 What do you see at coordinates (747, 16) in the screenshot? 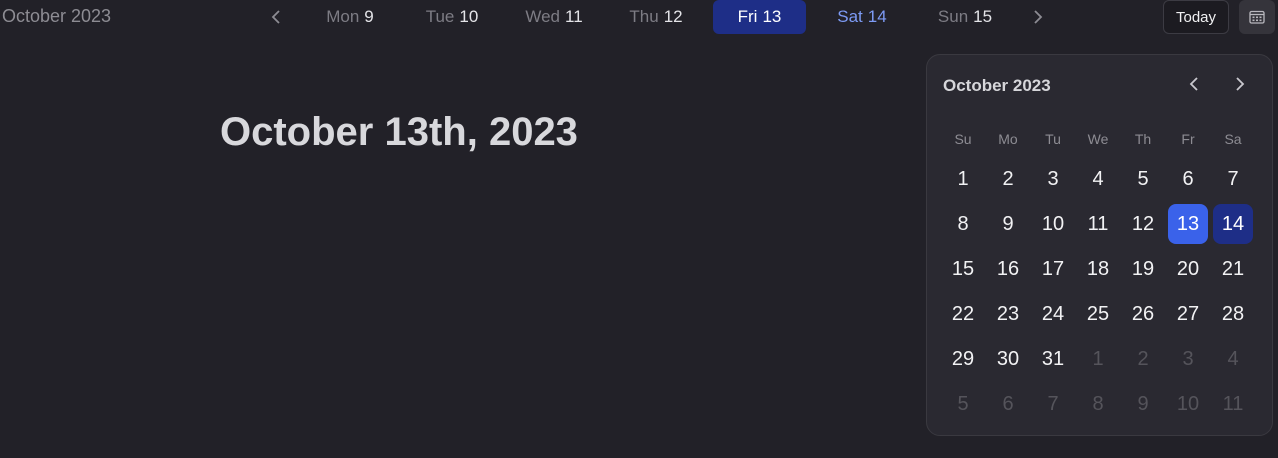
I see `day-tab-weekday: Fri` at bounding box center [747, 16].